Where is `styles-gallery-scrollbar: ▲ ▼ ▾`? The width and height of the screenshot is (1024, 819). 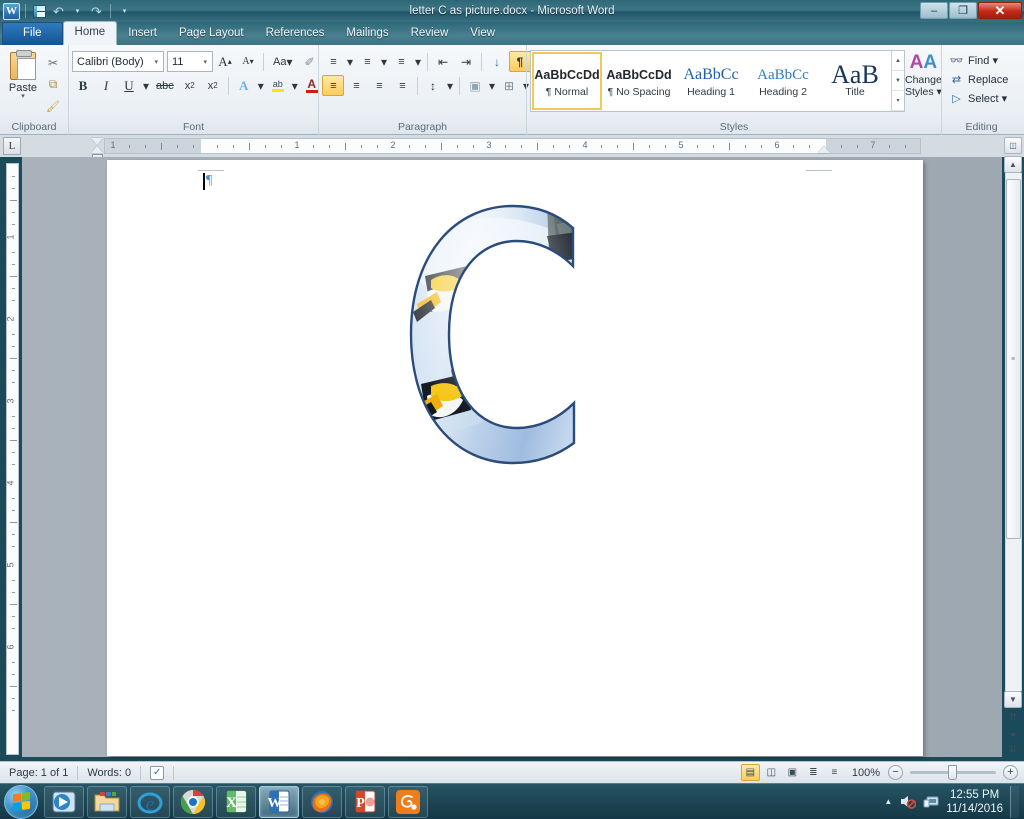 styles-gallery-scrollbar: ▲ ▼ ▾ is located at coordinates (897, 81).